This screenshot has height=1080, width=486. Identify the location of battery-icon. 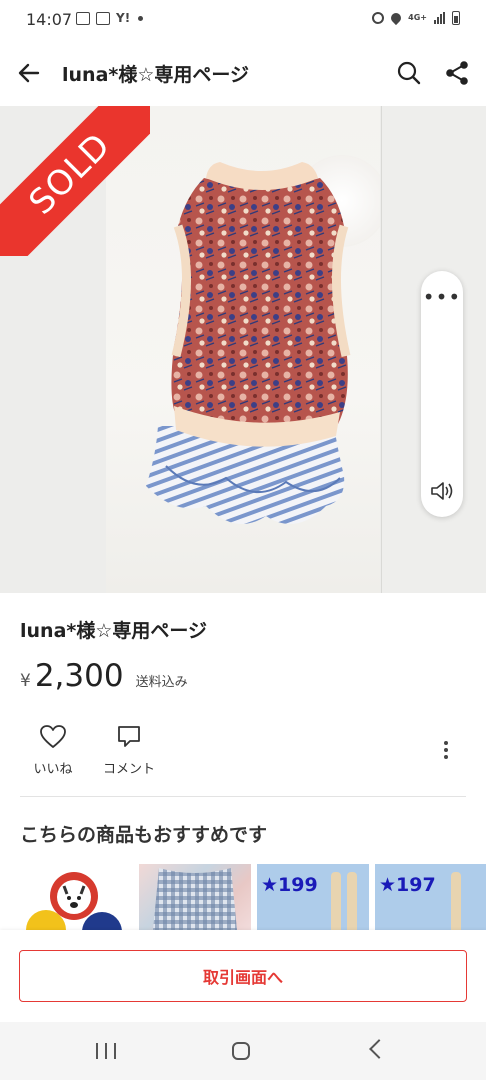
(456, 18).